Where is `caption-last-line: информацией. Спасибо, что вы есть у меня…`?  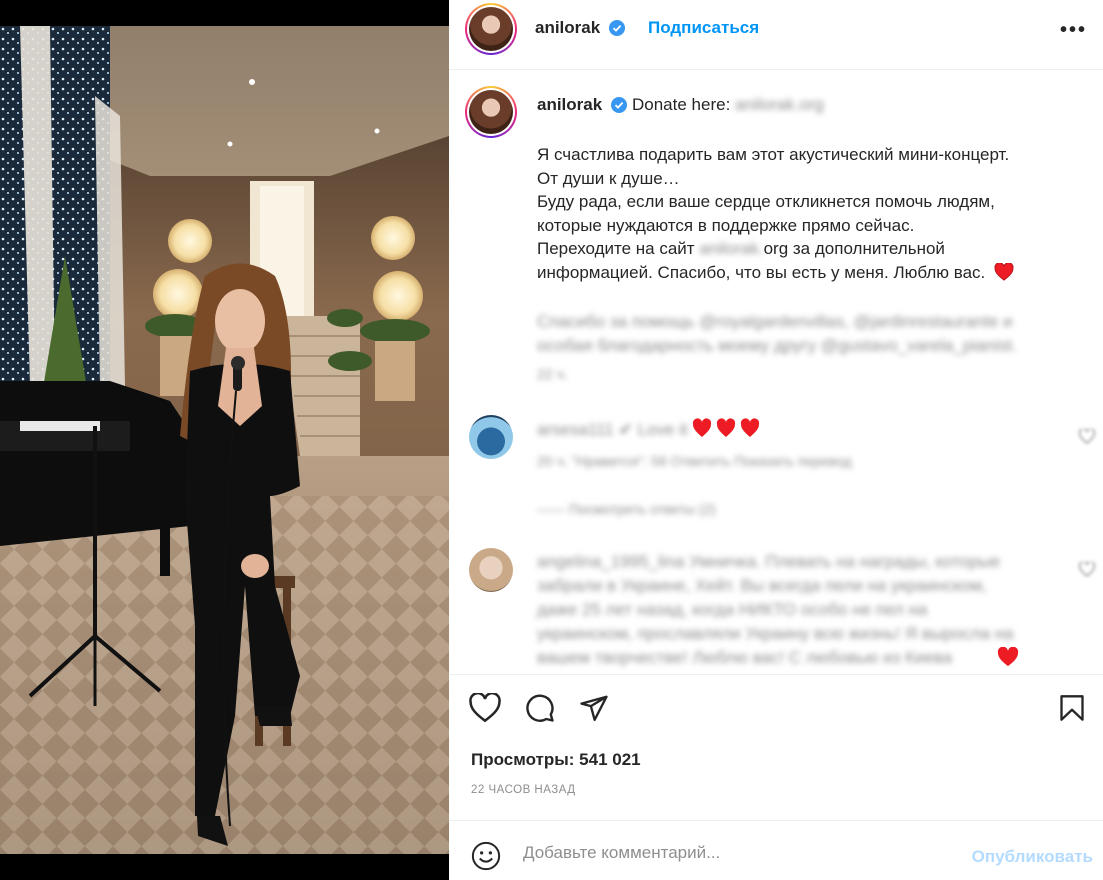 caption-last-line: информацией. Спасибо, что вы есть у меня… is located at coordinates (761, 272).